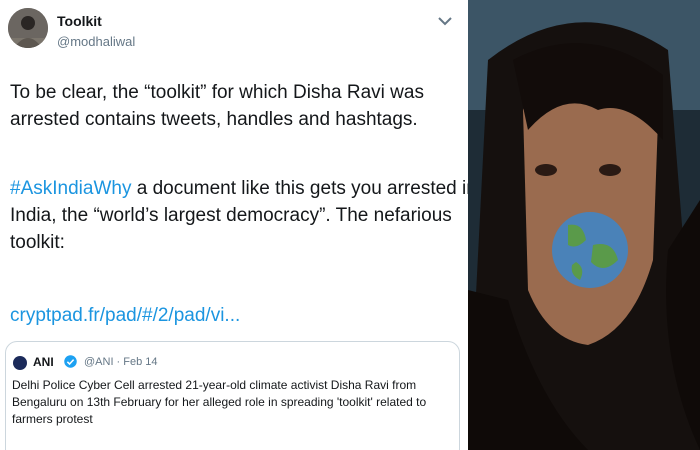 The width and height of the screenshot is (700, 450). Describe the element at coordinates (70, 188) in the screenshot. I see `hashtag-link: #AskIndiaWhy` at that location.